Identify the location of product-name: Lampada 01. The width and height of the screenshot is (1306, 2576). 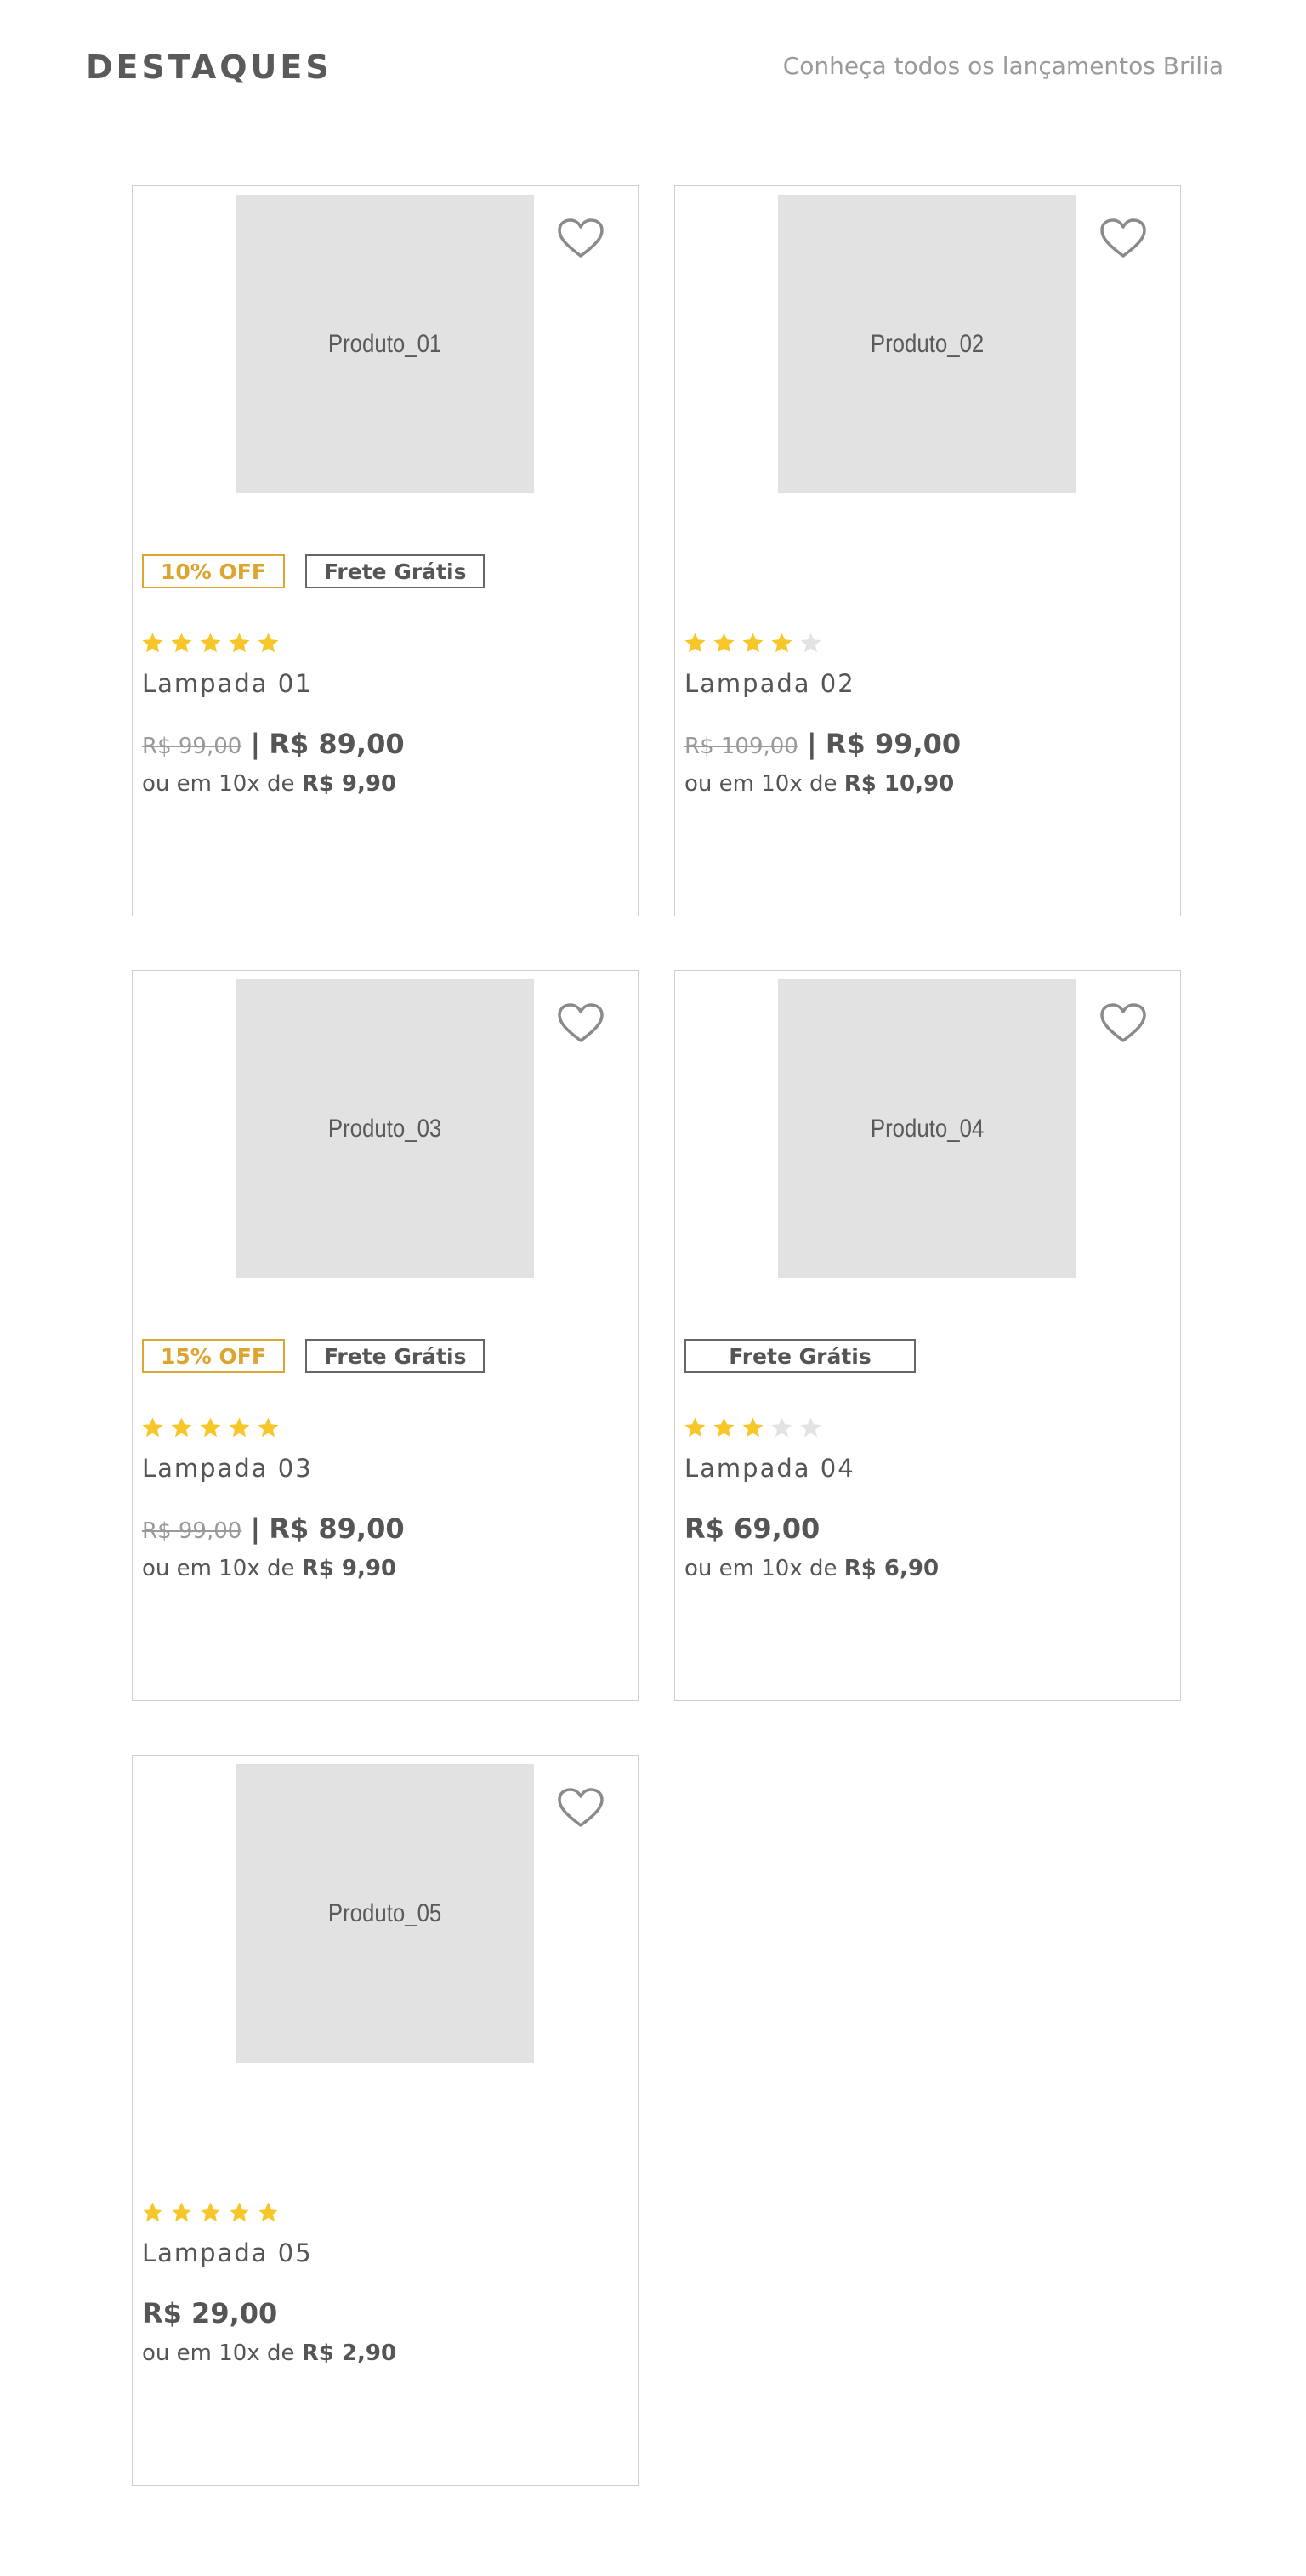
(227, 684).